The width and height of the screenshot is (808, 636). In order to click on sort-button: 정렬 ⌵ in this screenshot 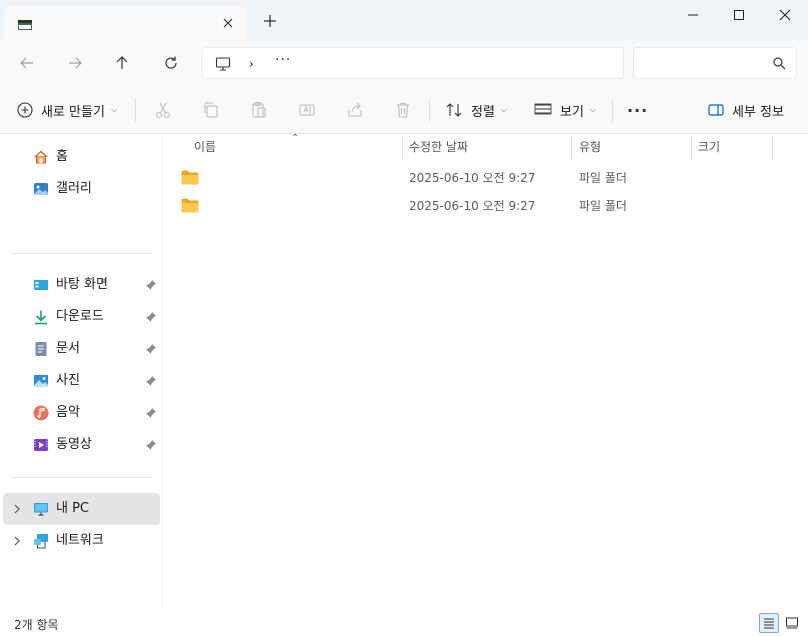, I will do `click(476, 110)`.